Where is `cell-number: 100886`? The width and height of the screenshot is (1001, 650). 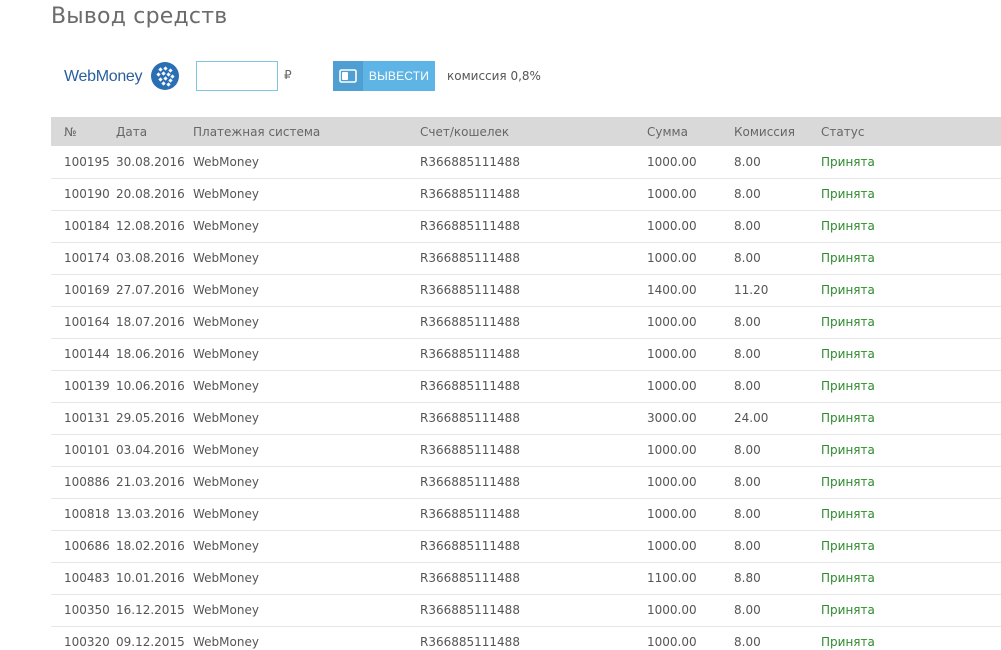 cell-number: 100886 is located at coordinates (87, 482).